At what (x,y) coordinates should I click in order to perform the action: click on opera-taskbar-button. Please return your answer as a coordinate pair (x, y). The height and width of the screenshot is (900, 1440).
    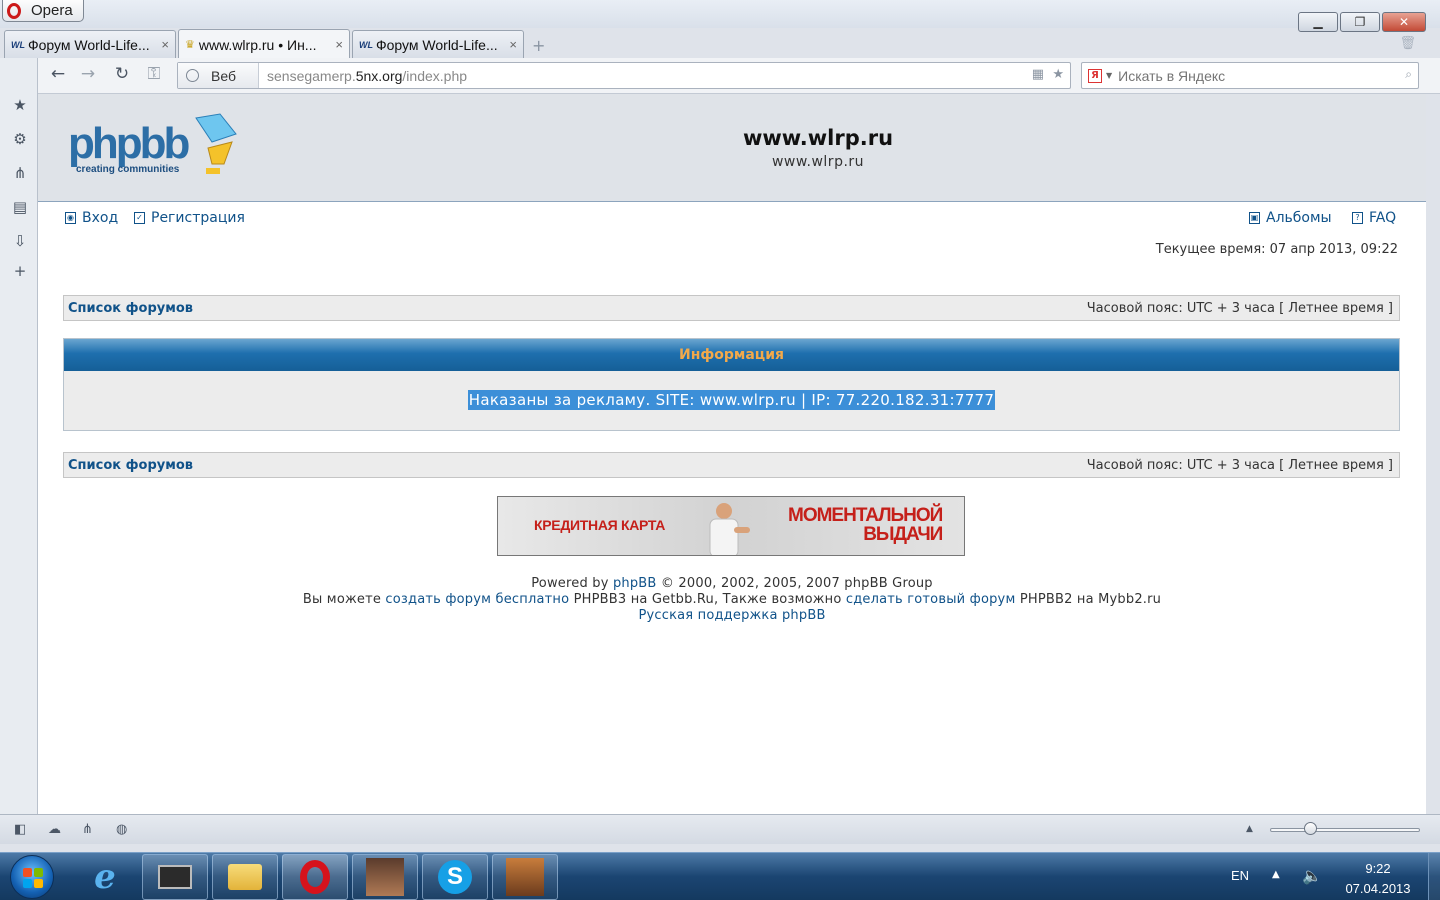
    Looking at the image, I should click on (315, 877).